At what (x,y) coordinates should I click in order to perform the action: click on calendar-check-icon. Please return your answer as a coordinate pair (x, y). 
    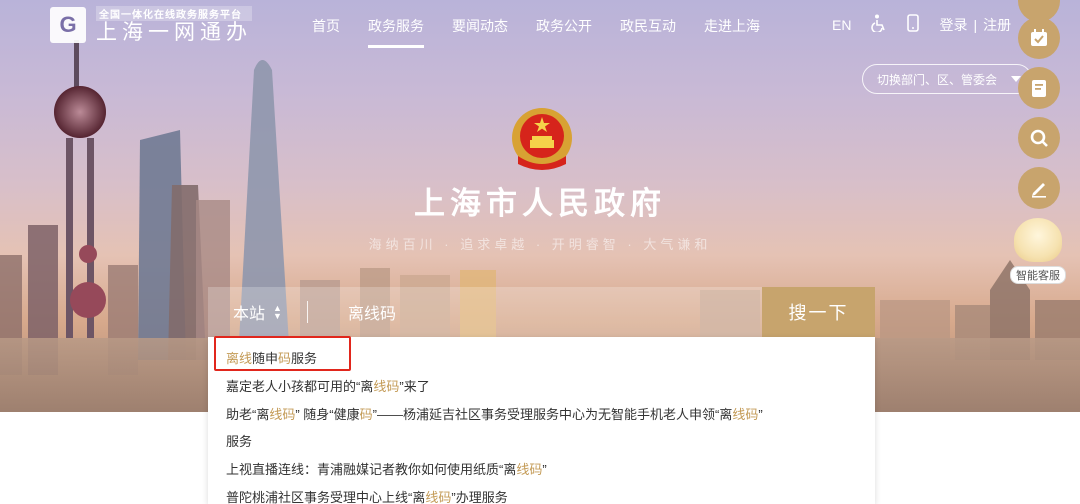
    Looking at the image, I should click on (1039, 38).